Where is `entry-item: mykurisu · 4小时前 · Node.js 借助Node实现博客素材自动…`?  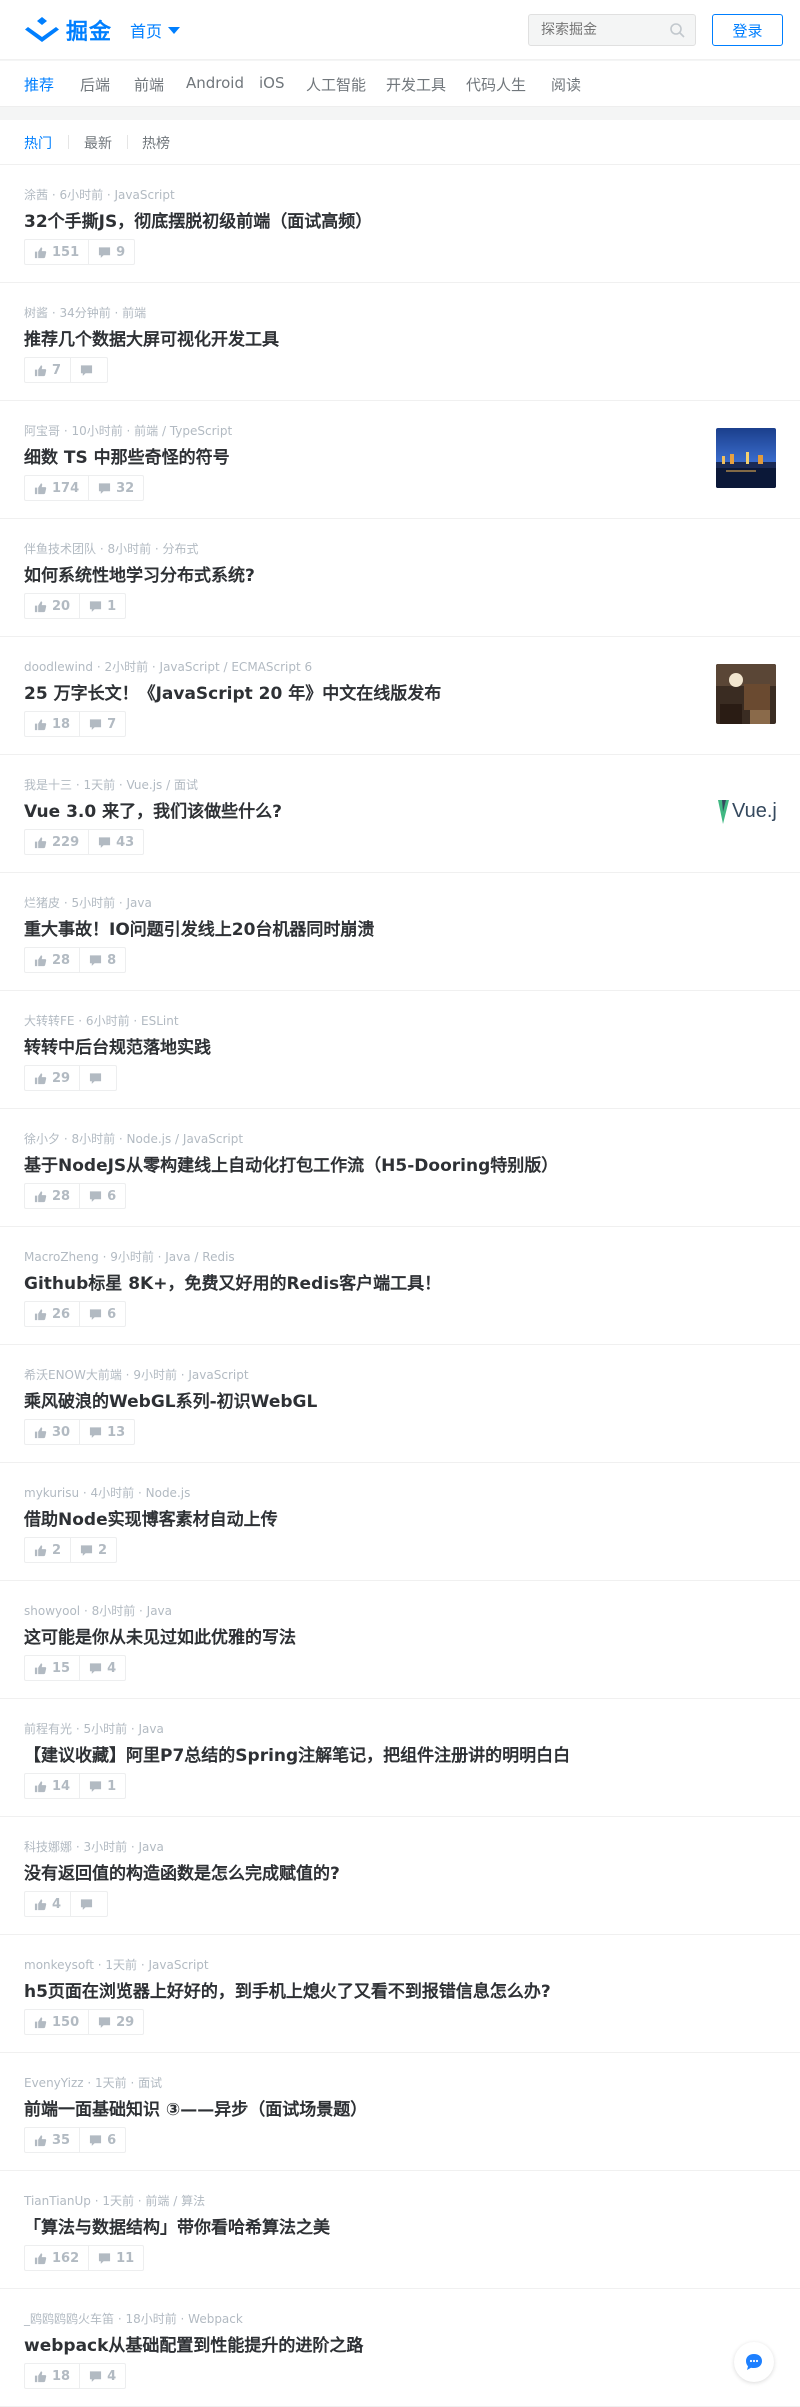 entry-item: mykurisu · 4小时前 · Node.js 借助Node实现博客素材自动… is located at coordinates (400, 1522).